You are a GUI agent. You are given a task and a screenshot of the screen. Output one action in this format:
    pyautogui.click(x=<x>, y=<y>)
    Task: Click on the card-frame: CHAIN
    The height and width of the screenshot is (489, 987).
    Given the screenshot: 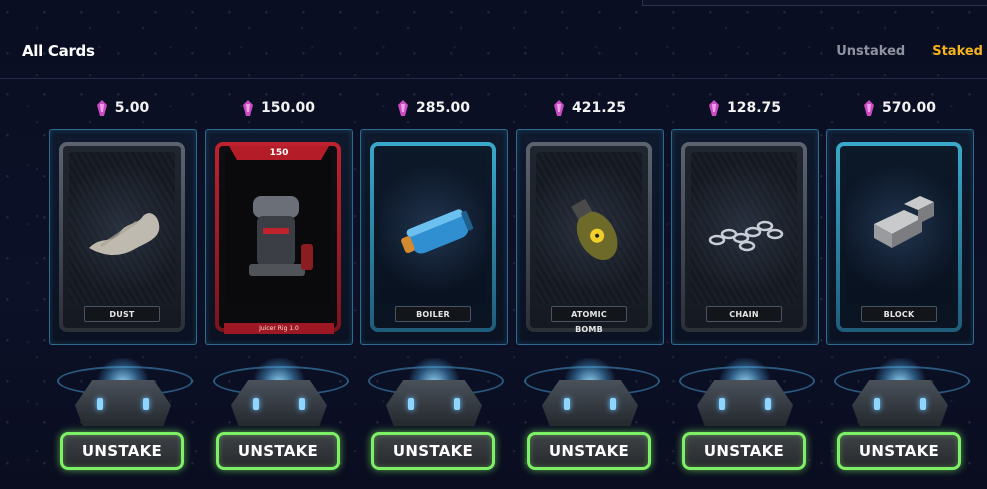 What is the action you would take?
    pyautogui.click(x=744, y=237)
    